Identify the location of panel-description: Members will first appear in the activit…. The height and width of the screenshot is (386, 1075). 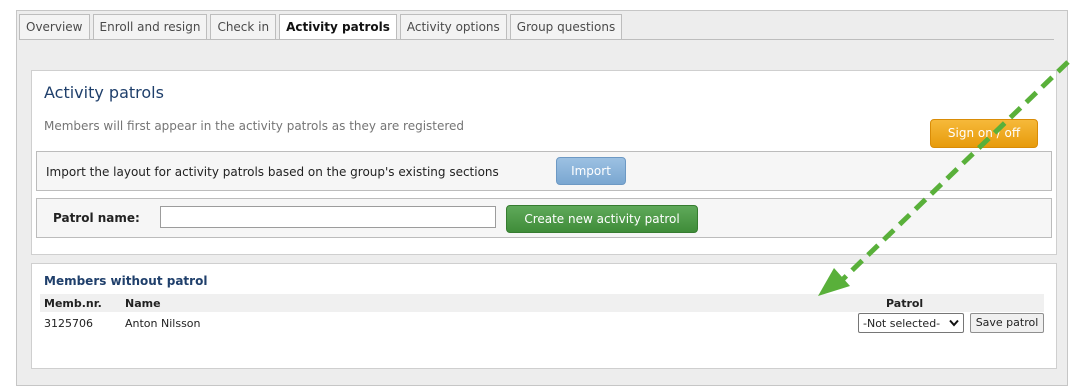
(254, 126).